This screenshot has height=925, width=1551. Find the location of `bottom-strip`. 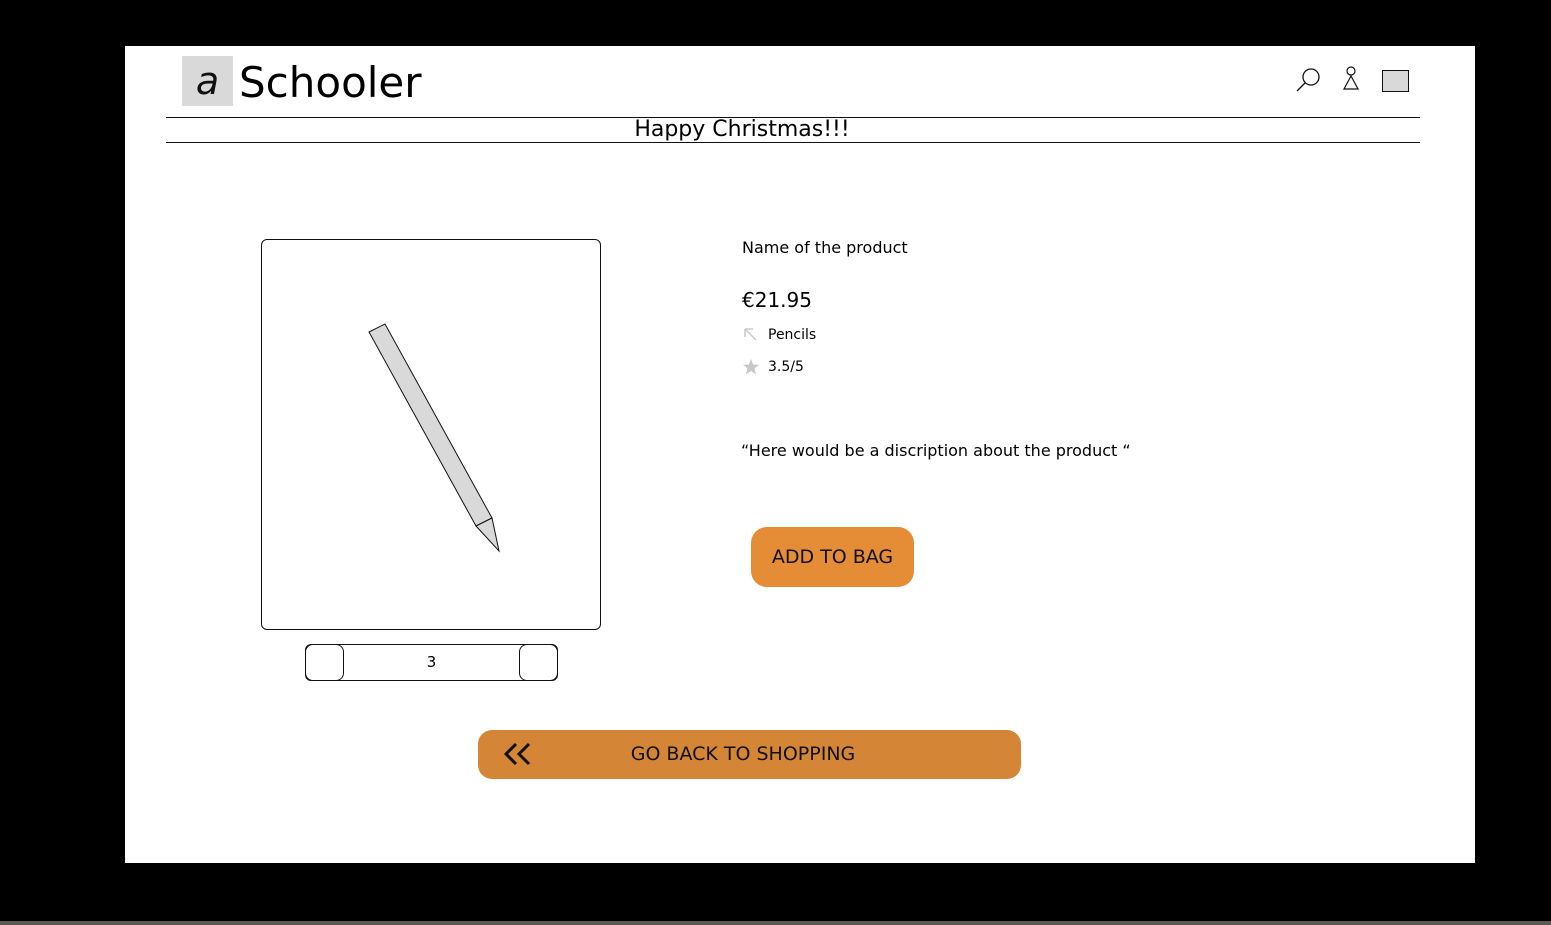

bottom-strip is located at coordinates (775, 923).